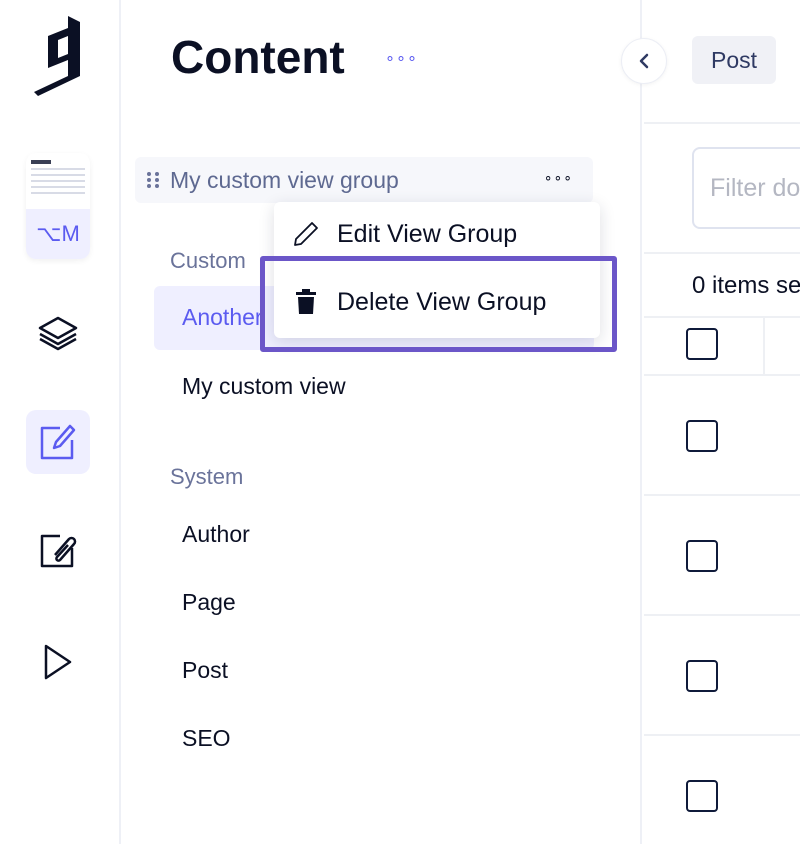 This screenshot has height=844, width=800. What do you see at coordinates (216, 534) in the screenshot?
I see `sidebar-item-author: Author` at bounding box center [216, 534].